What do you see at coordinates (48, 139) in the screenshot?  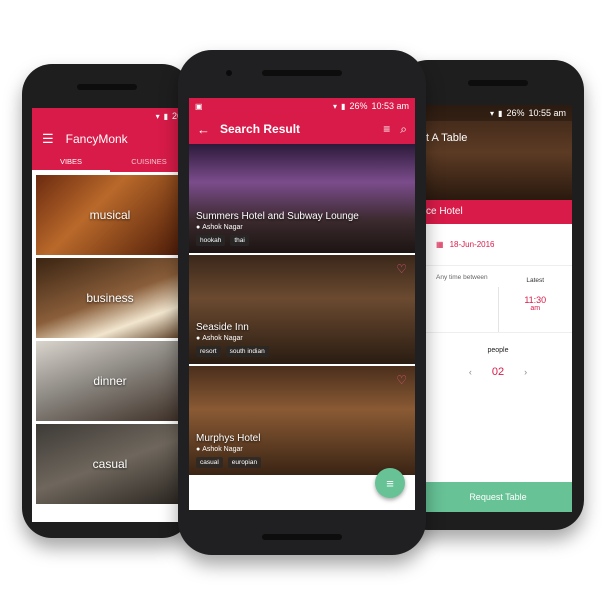 I see `menu-icon: ☰` at bounding box center [48, 139].